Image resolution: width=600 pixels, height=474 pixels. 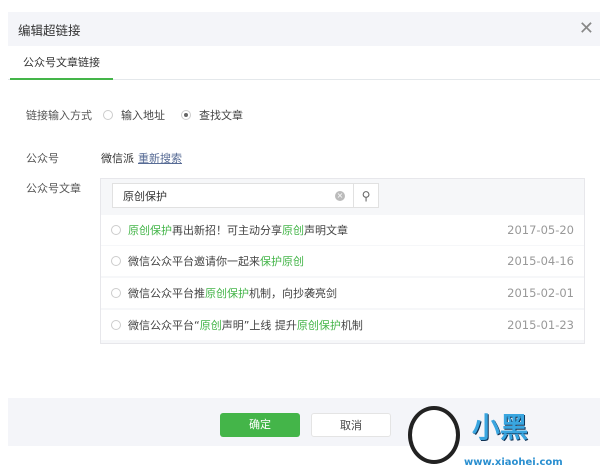 What do you see at coordinates (227, 230) in the screenshot?
I see `title-text: 再出新招！可主动分享` at bounding box center [227, 230].